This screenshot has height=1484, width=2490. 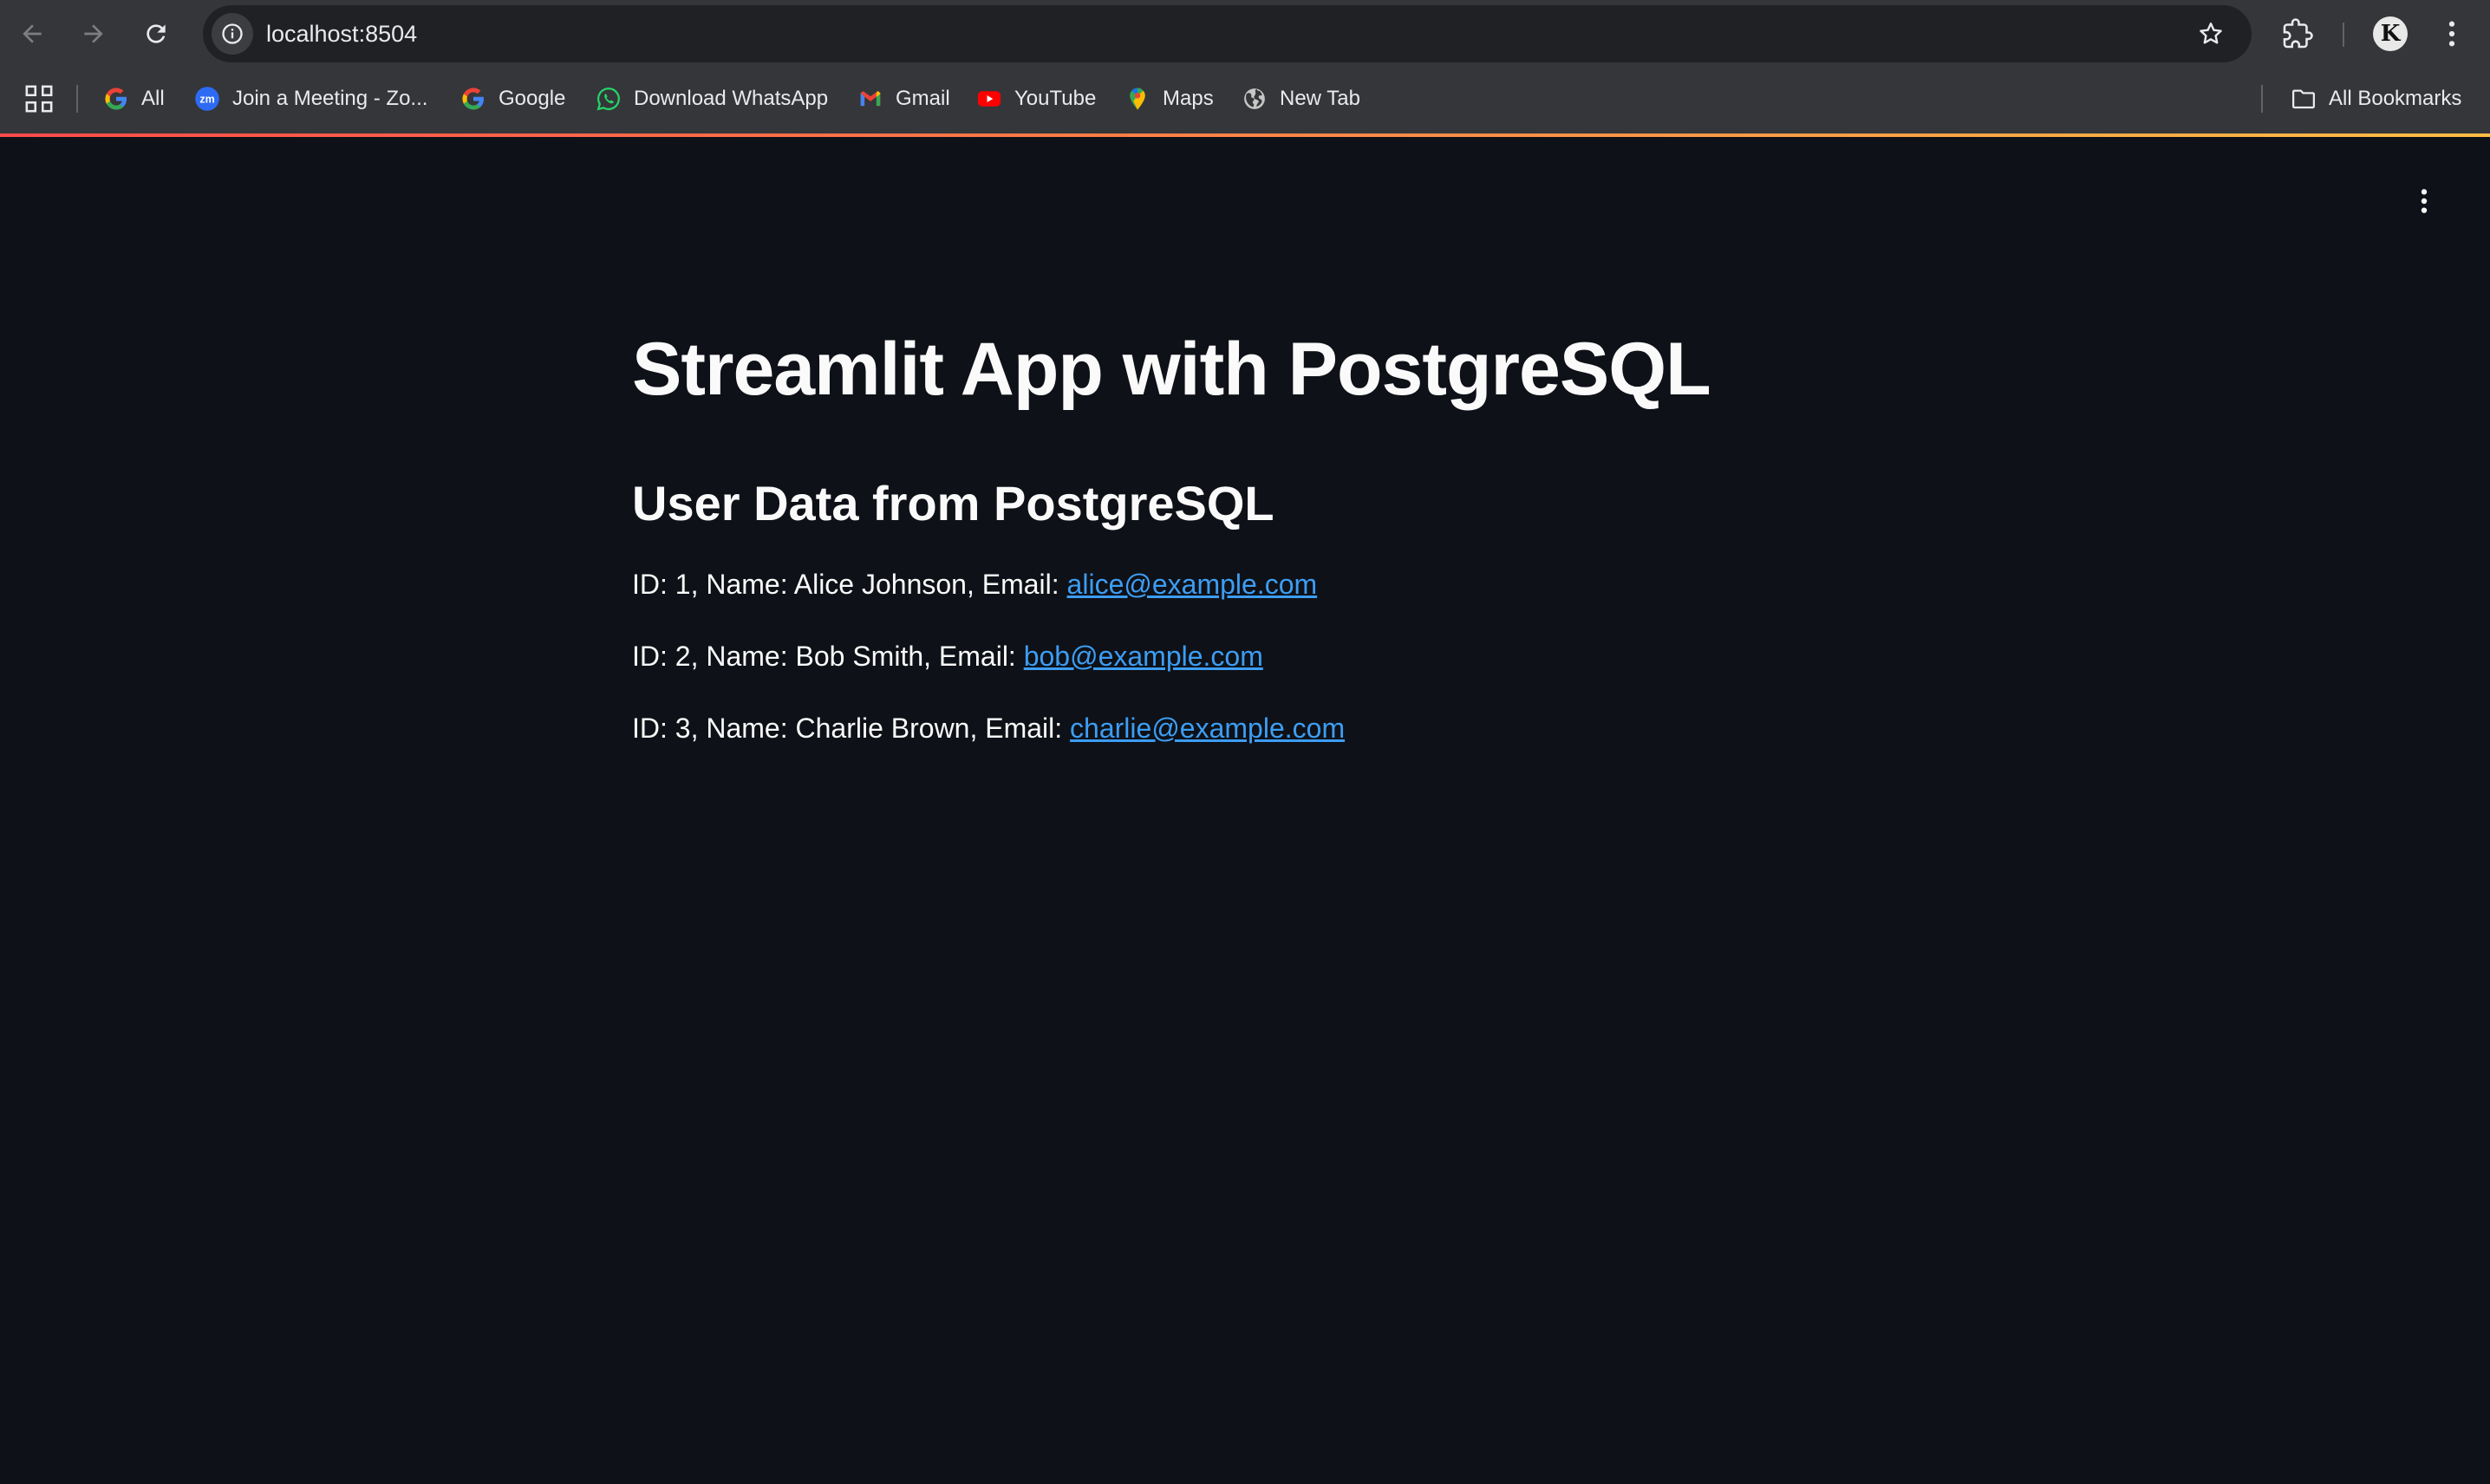 What do you see at coordinates (341, 33) in the screenshot?
I see `url-text: localhost:8504` at bounding box center [341, 33].